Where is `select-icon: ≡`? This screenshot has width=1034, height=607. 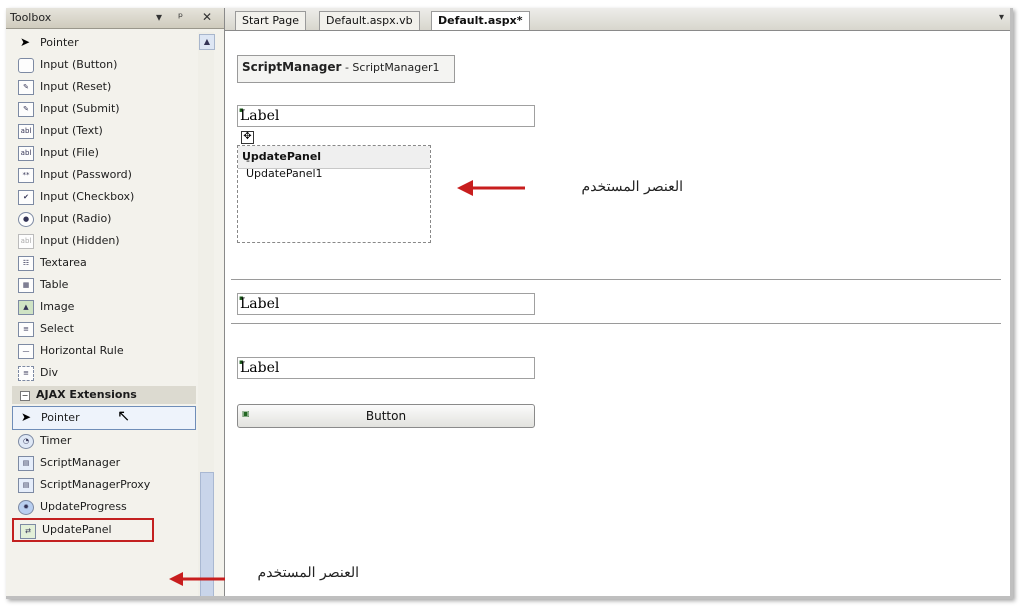 select-icon: ≡ is located at coordinates (26, 329).